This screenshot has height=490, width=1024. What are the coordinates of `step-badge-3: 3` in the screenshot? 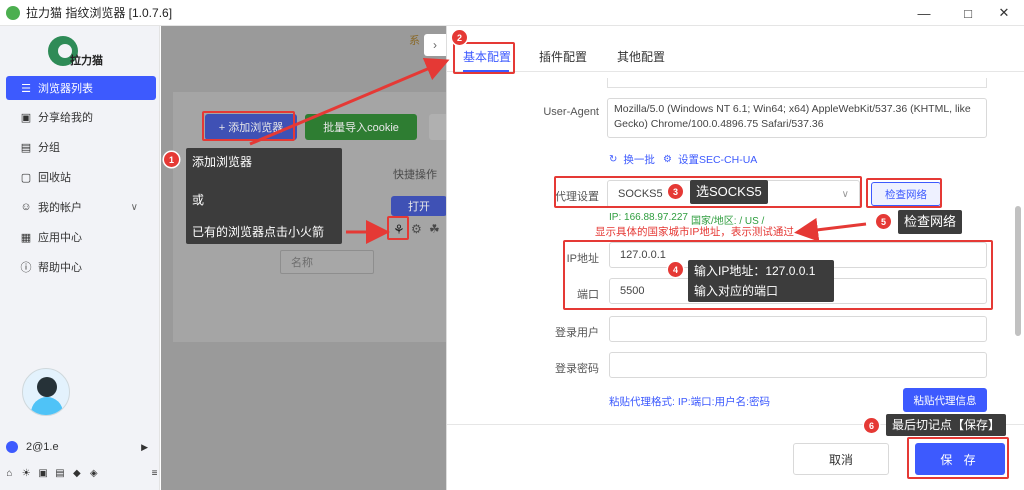 It's located at (675, 191).